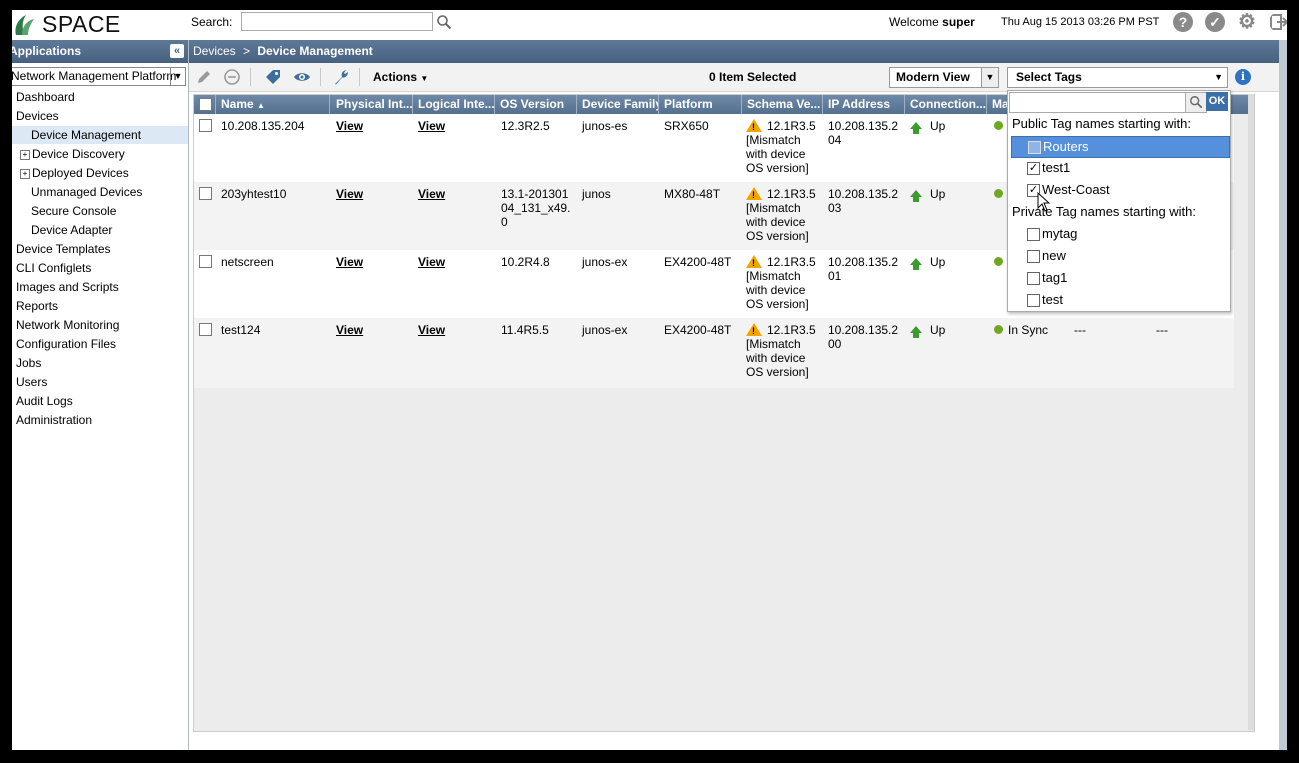  I want to click on nav-network-monitoring: Network Monitoring, so click(67, 325).